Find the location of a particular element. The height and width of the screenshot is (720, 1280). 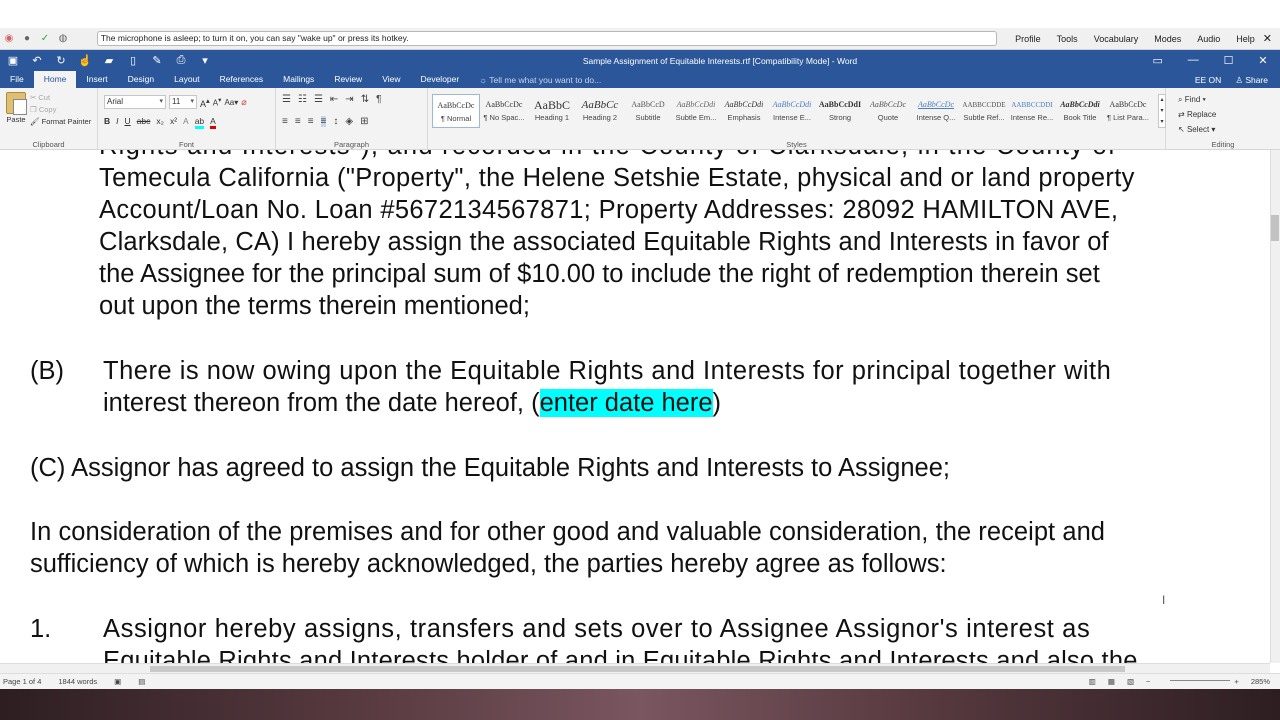

paste-button: Paste is located at coordinates (16, 108).